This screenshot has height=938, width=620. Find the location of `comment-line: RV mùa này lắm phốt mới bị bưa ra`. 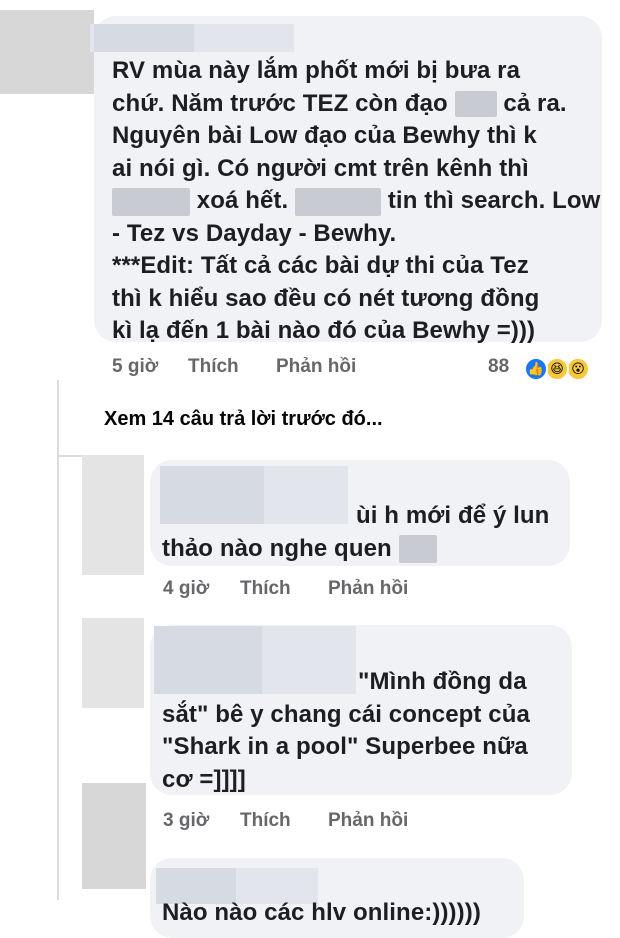

comment-line: RV mùa này lắm phốt mới bị bưa ra is located at coordinates (316, 70).